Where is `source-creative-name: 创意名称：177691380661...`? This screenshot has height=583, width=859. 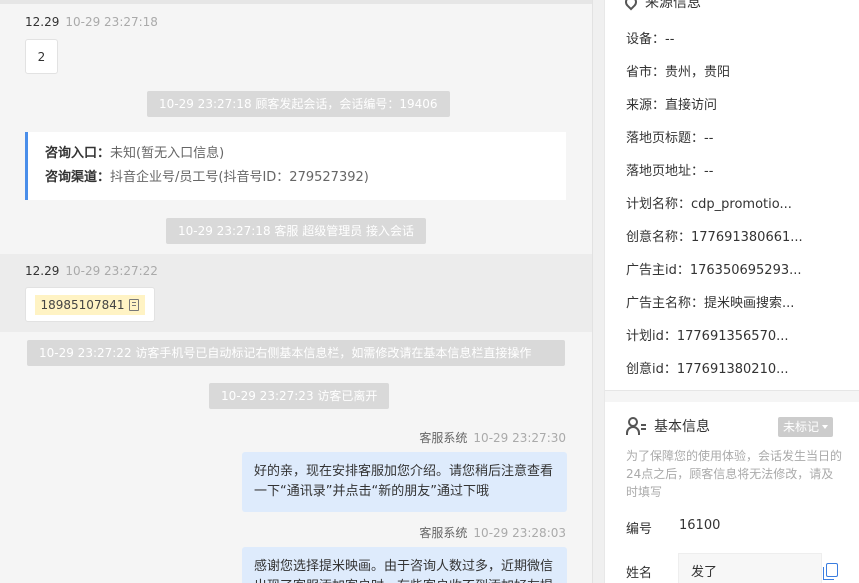
source-creative-name: 创意名称：177691380661... is located at coordinates (714, 237).